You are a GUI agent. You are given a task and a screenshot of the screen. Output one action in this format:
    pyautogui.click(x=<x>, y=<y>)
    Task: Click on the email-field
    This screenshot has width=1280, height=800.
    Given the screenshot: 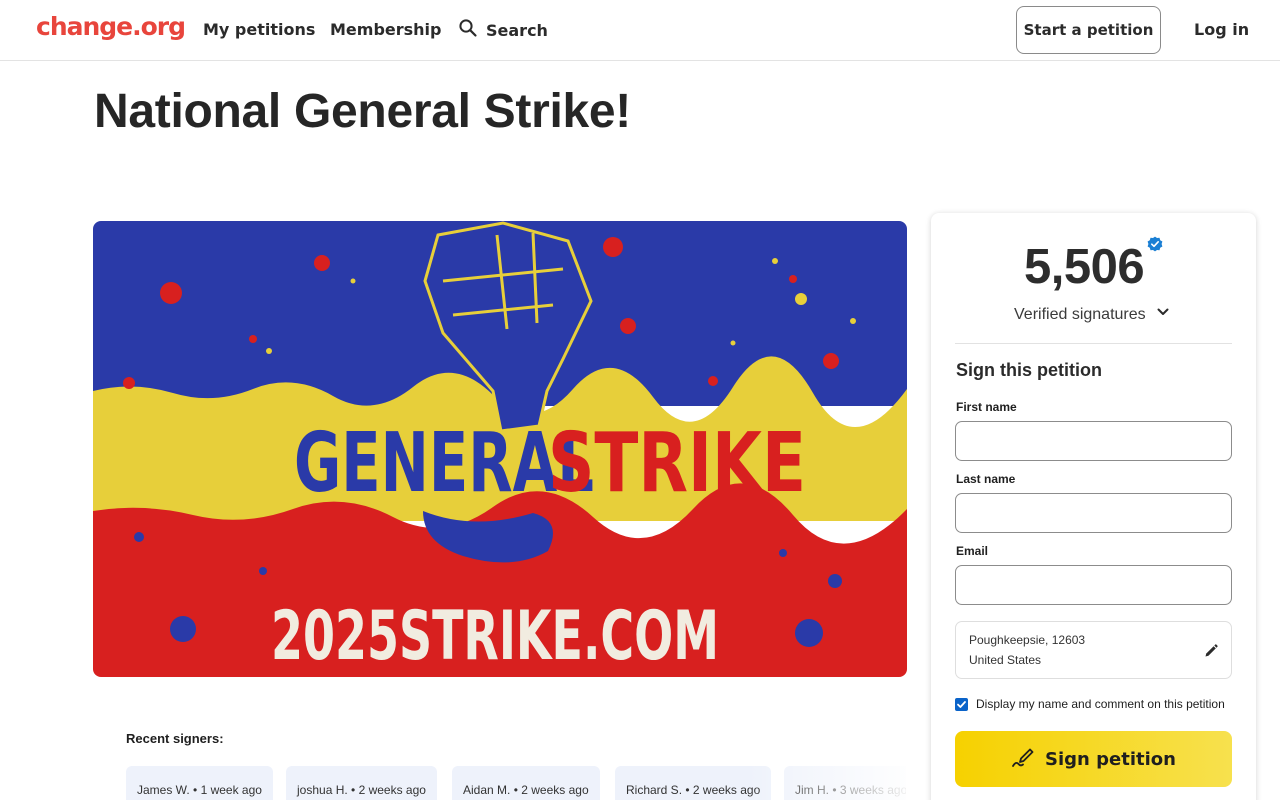 What is the action you would take?
    pyautogui.click(x=1093, y=585)
    